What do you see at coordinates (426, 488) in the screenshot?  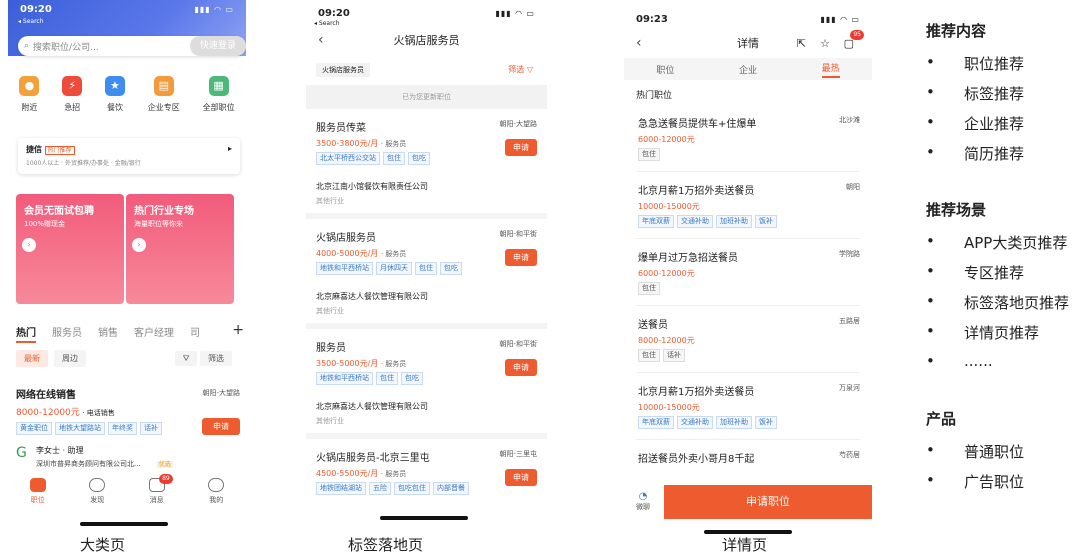 I see `job-tags: 地铁团结湖站 五险 包吃包住 内部晋餐` at bounding box center [426, 488].